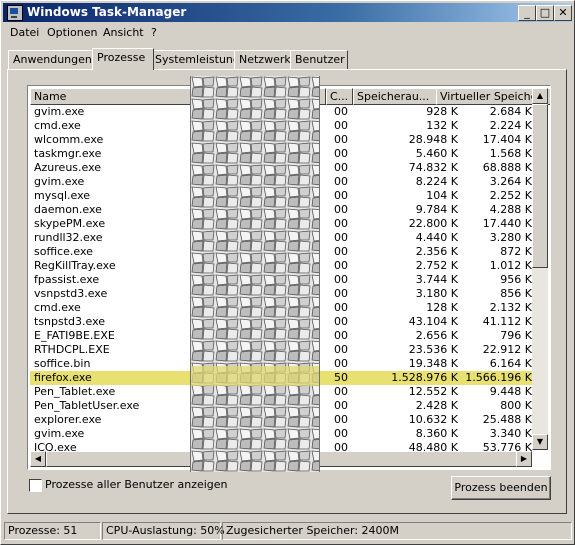  What do you see at coordinates (527, 13) in the screenshot?
I see `minimize-button: _` at bounding box center [527, 13].